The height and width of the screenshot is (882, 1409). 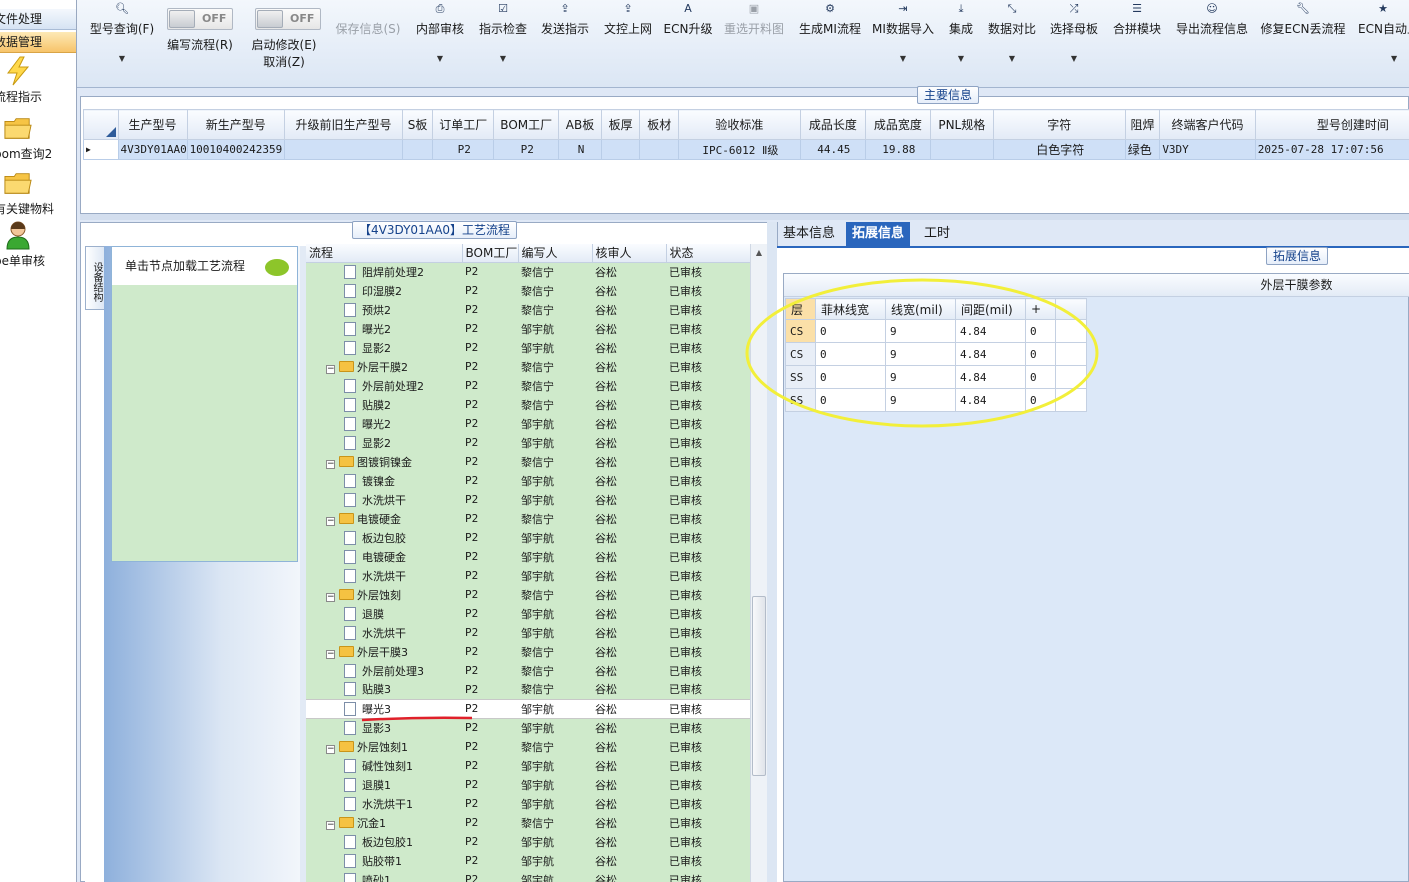 What do you see at coordinates (330, 521) in the screenshot?
I see `collapse-icon: −` at bounding box center [330, 521].